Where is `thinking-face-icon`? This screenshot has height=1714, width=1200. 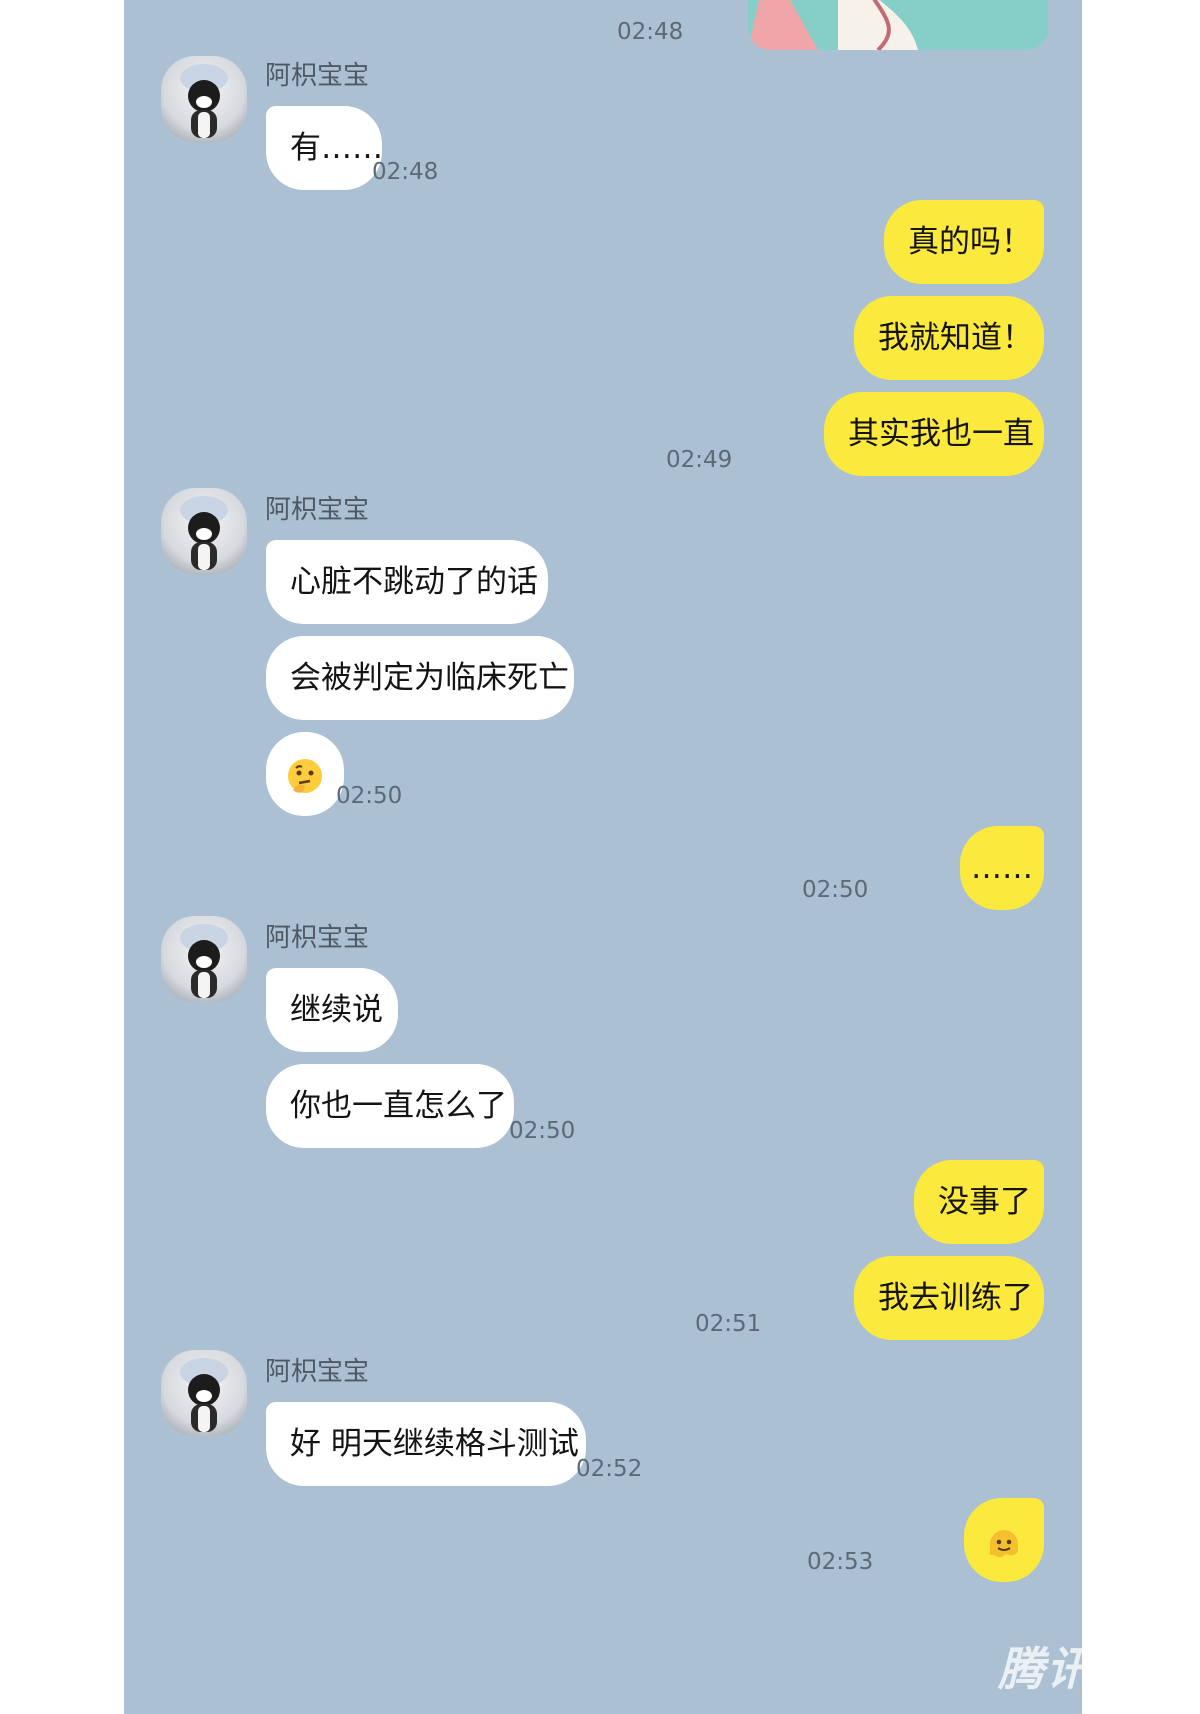 thinking-face-icon is located at coordinates (305, 775).